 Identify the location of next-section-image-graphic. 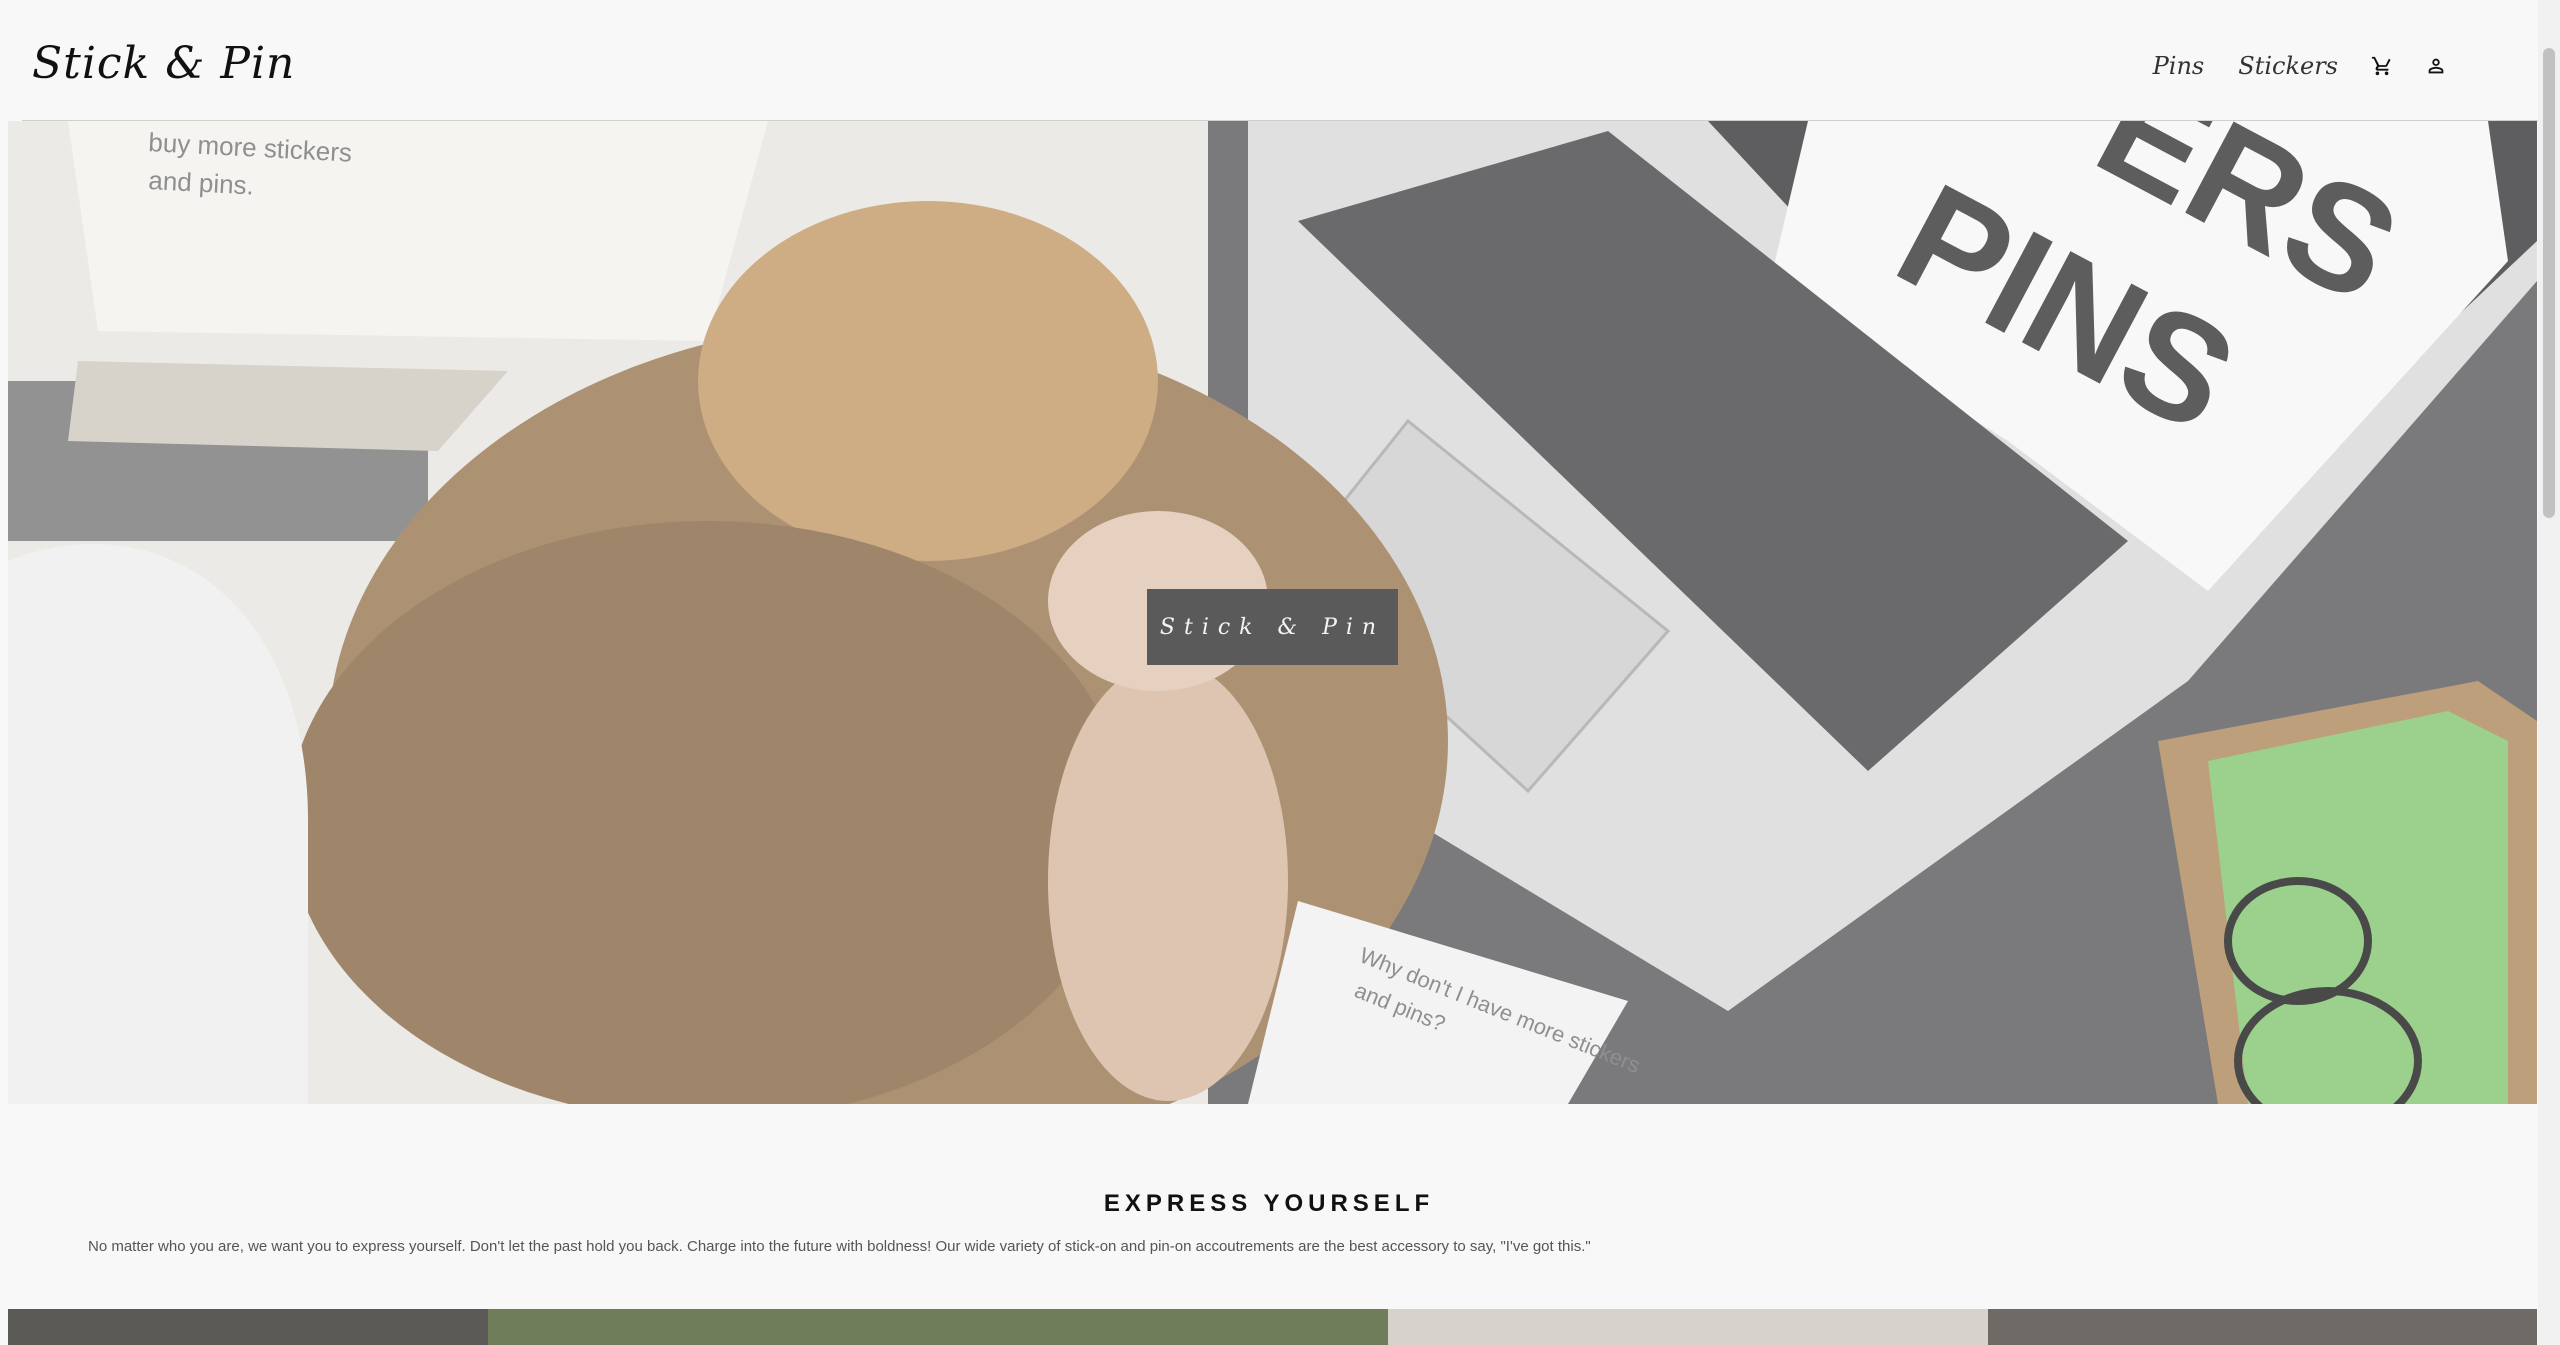
(1272, 1327).